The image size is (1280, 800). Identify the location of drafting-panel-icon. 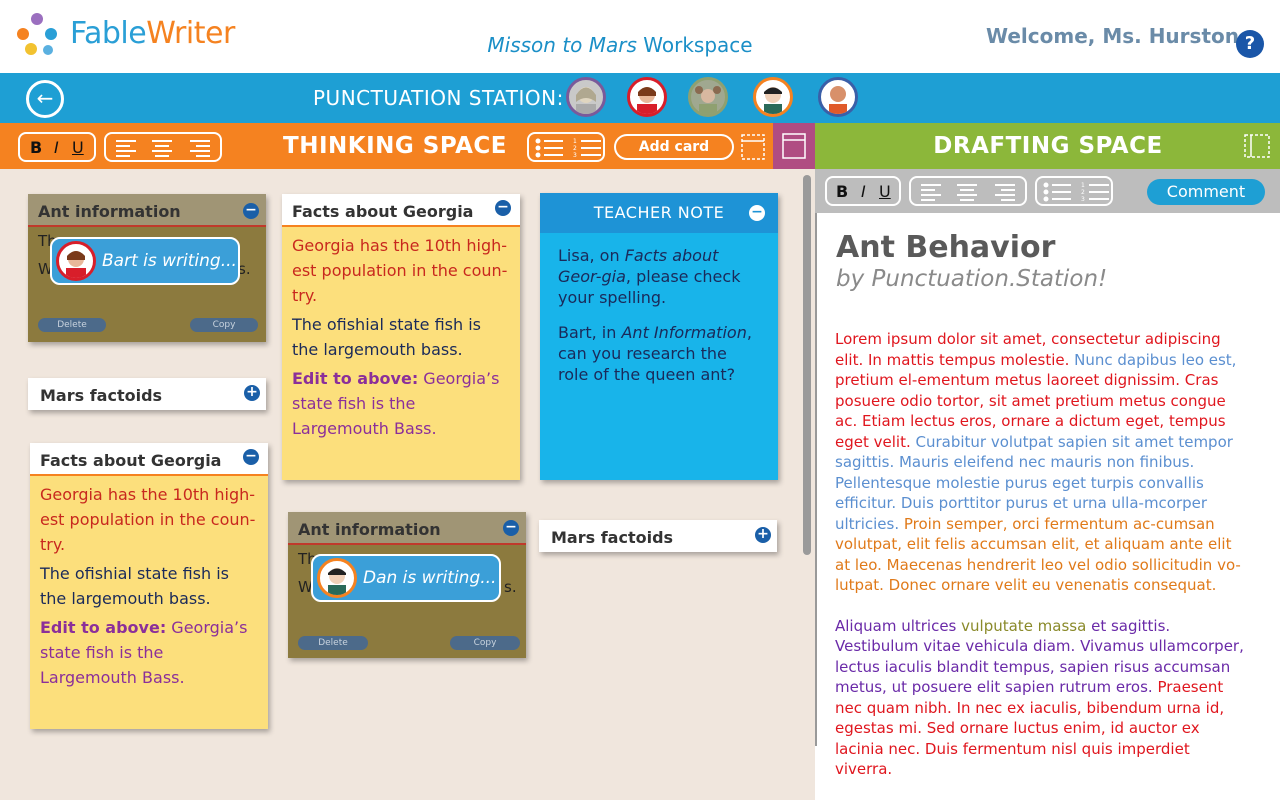
(1257, 146).